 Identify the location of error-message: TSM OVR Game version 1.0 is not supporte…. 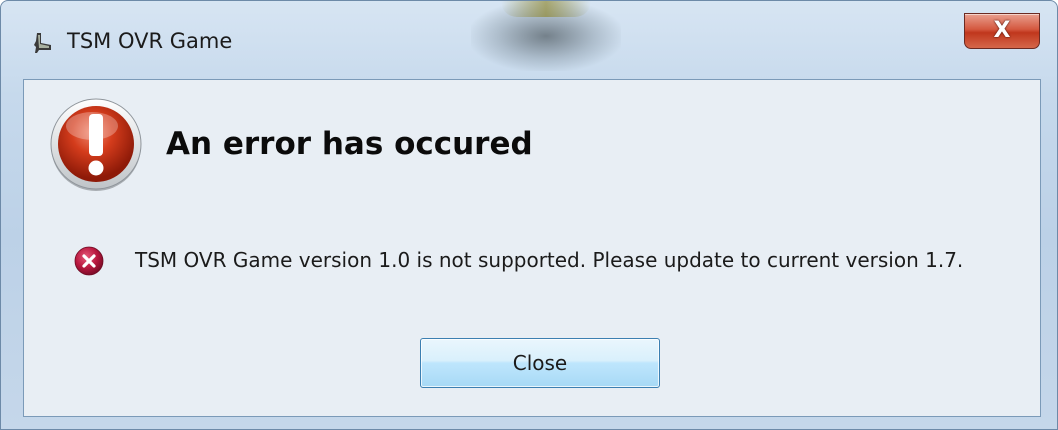
(549, 260).